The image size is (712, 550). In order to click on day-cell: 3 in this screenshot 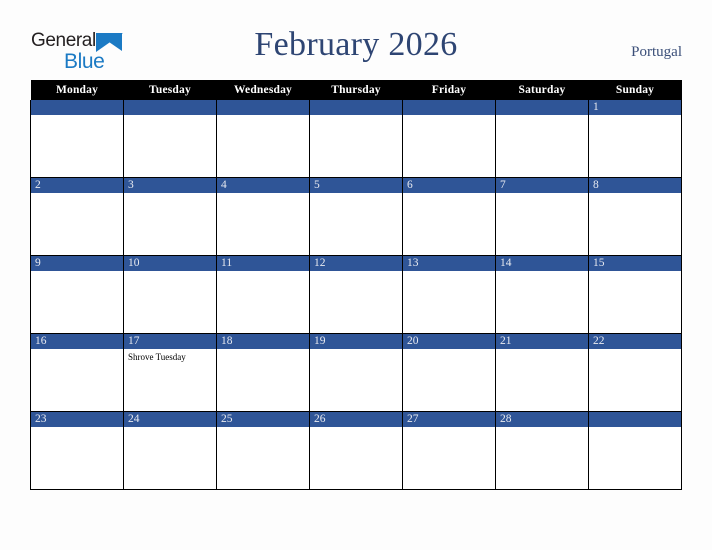, I will do `click(170, 216)`.